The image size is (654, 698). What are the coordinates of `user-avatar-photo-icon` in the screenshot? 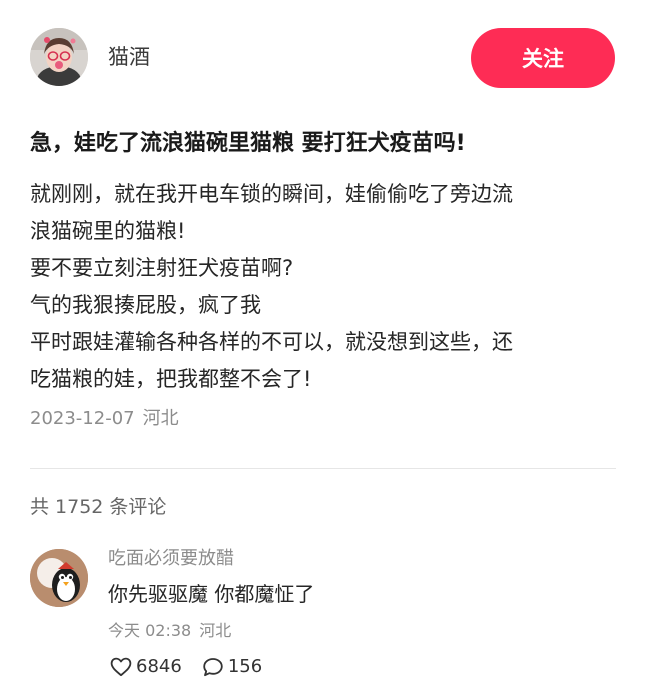 It's located at (59, 57).